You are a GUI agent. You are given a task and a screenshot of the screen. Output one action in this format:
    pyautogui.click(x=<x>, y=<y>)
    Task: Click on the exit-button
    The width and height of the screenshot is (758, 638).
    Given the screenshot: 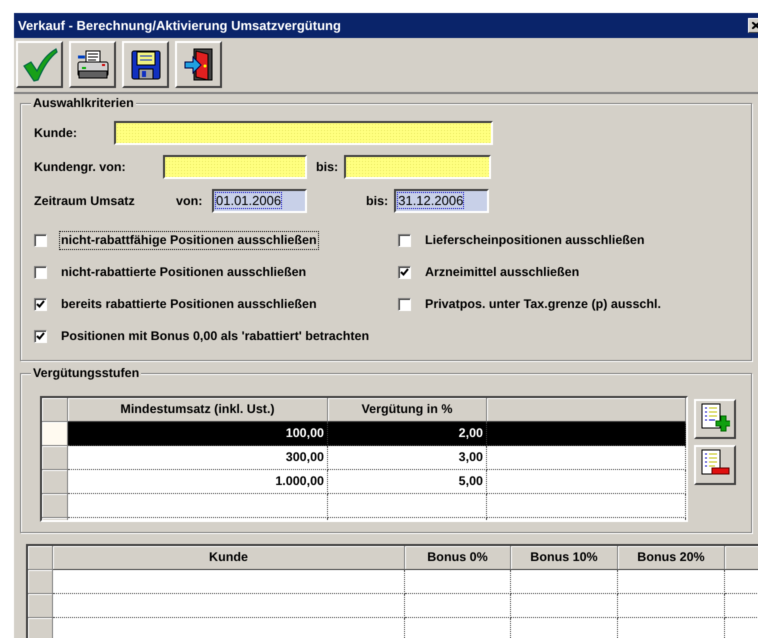 What is the action you would take?
    pyautogui.click(x=198, y=64)
    